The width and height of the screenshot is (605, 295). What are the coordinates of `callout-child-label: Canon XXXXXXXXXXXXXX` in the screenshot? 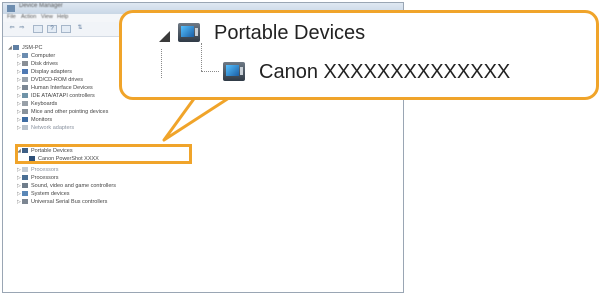 It's located at (385, 71).